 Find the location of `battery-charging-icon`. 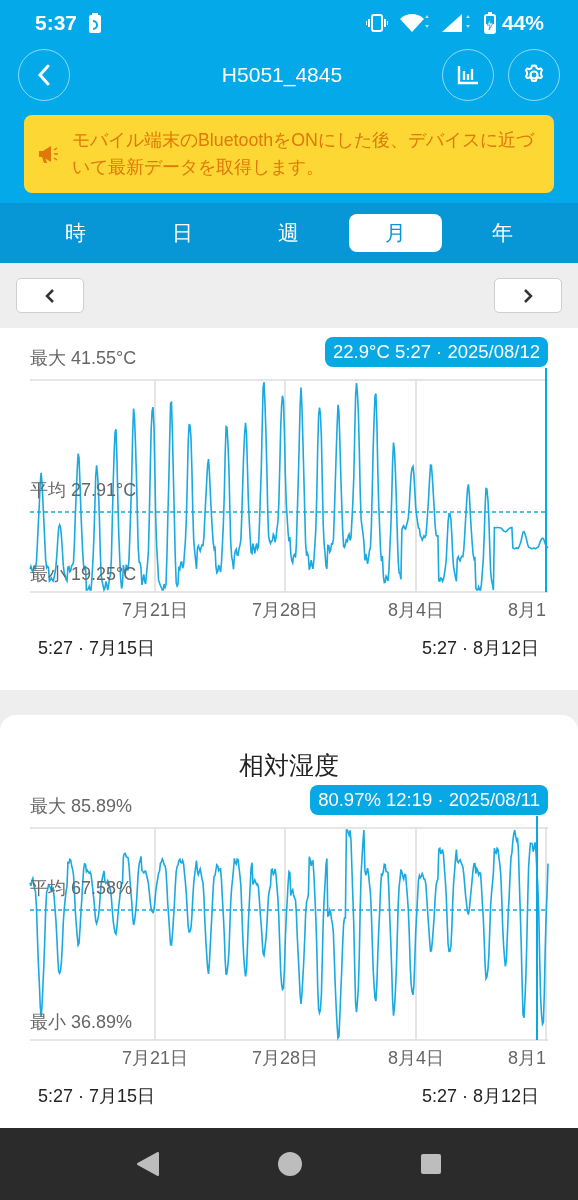

battery-charging-icon is located at coordinates (489, 22).